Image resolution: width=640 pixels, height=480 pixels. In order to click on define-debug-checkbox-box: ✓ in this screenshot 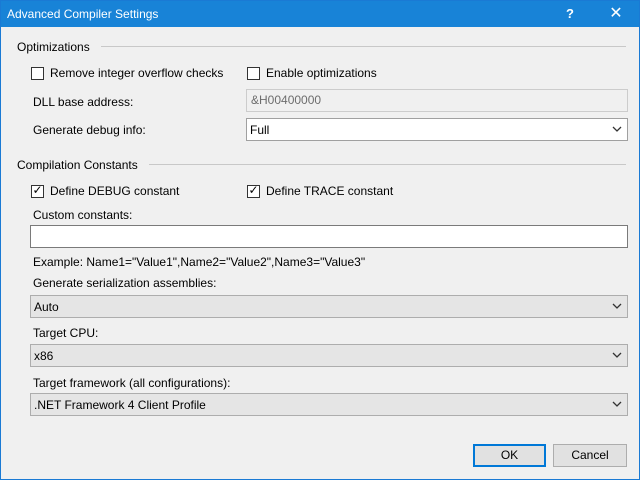, I will do `click(37, 190)`.